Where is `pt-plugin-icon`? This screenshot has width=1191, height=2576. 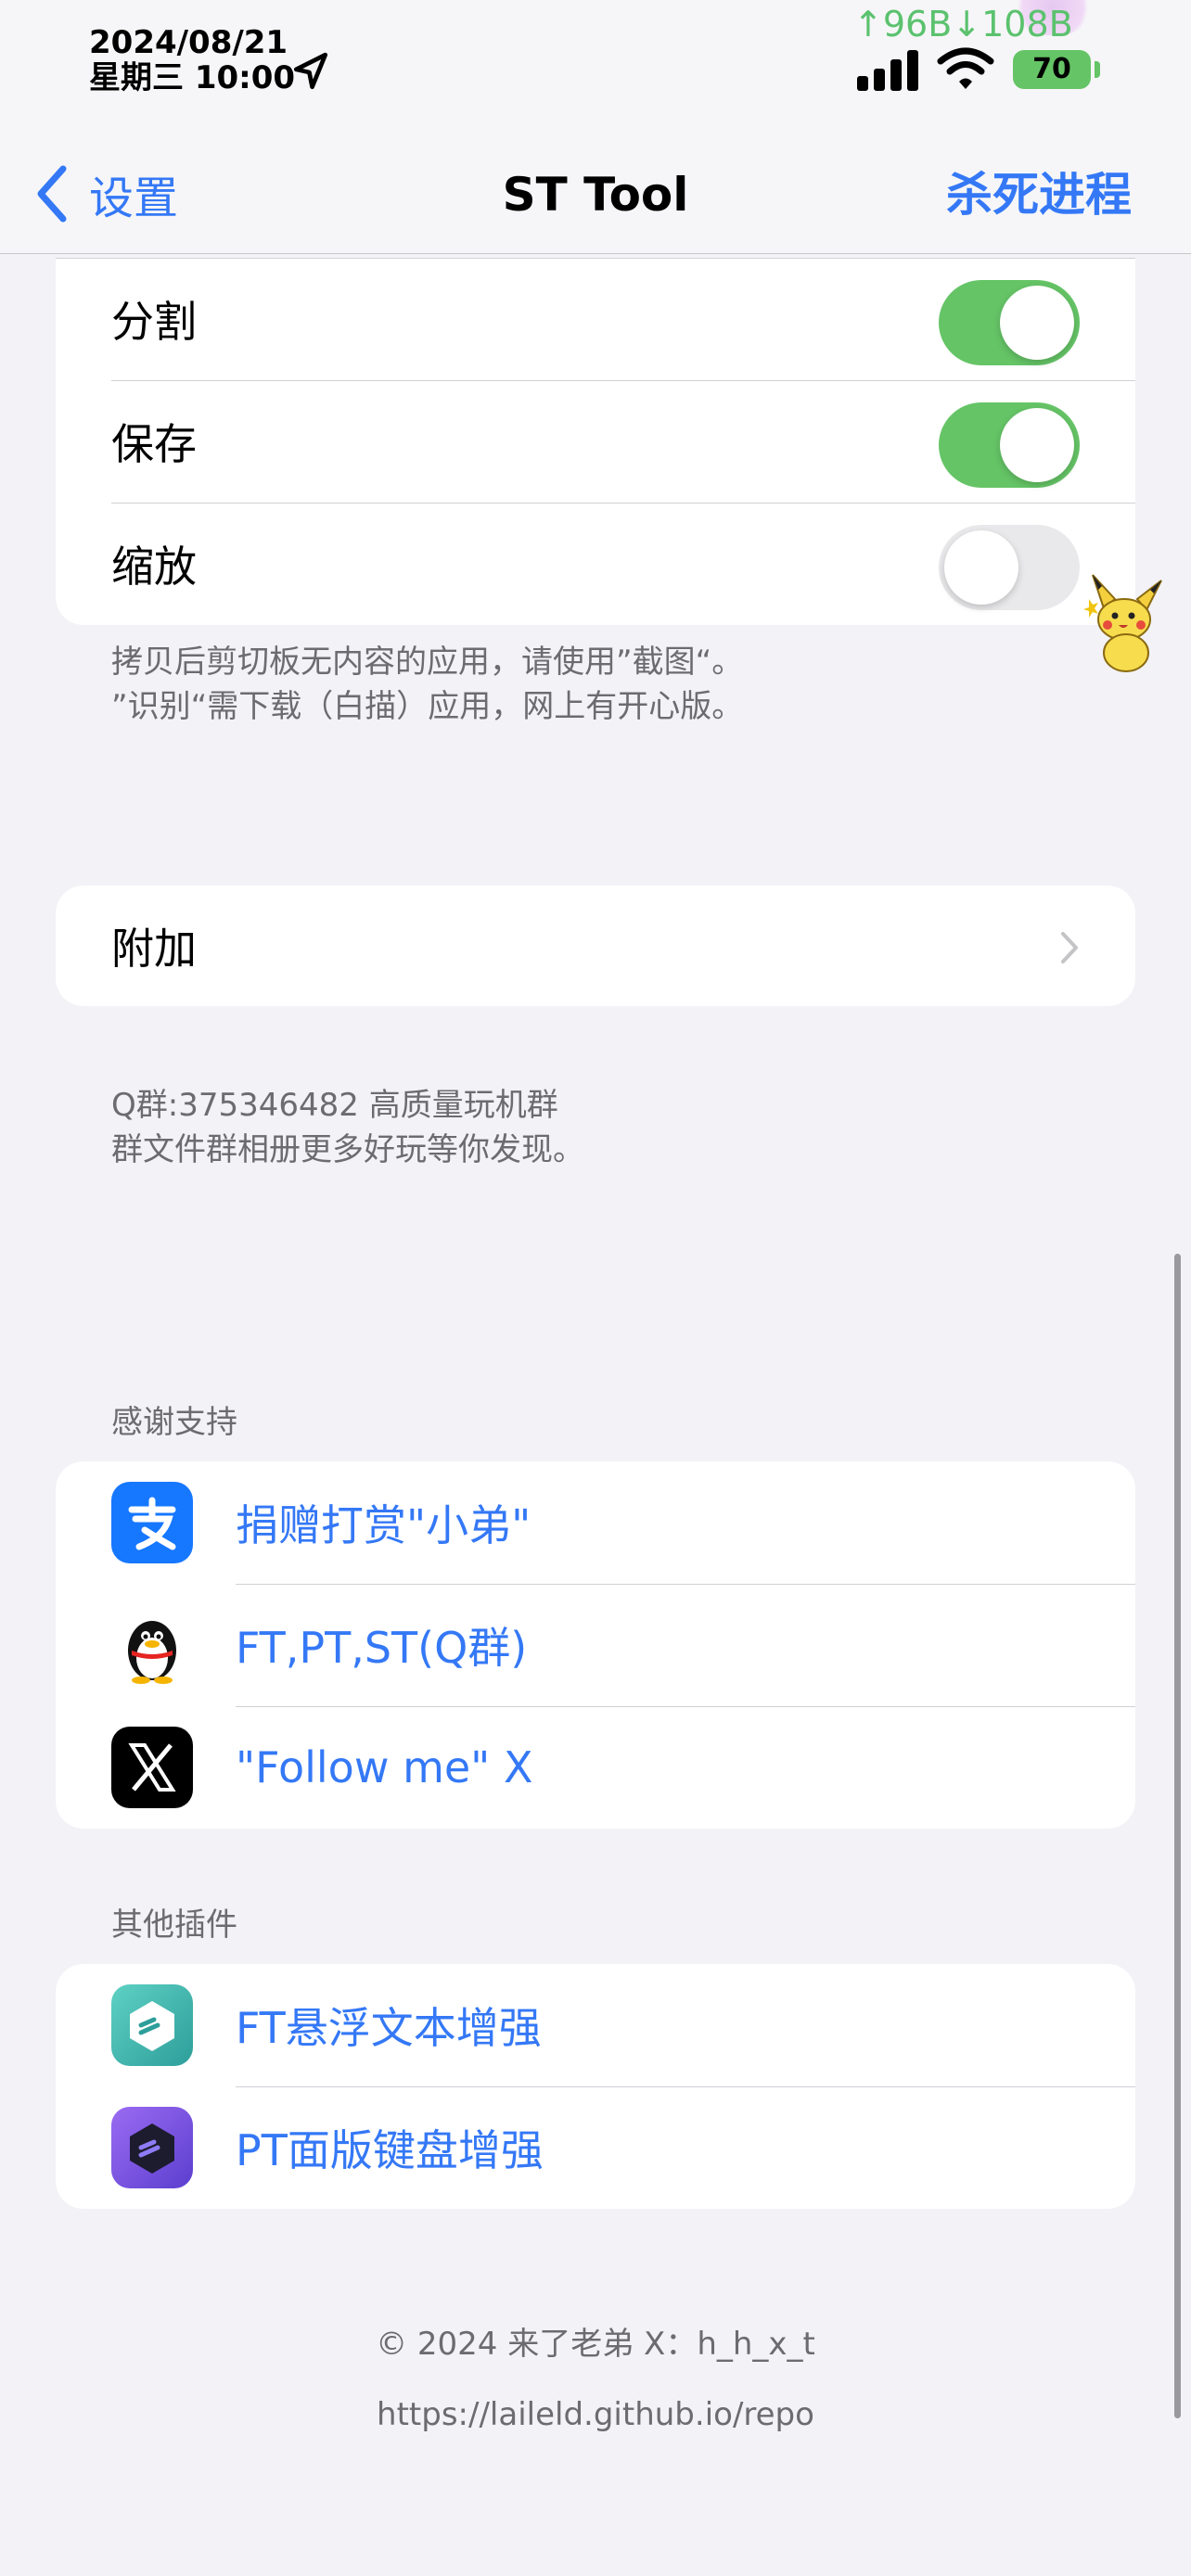
pt-plugin-icon is located at coordinates (152, 2147).